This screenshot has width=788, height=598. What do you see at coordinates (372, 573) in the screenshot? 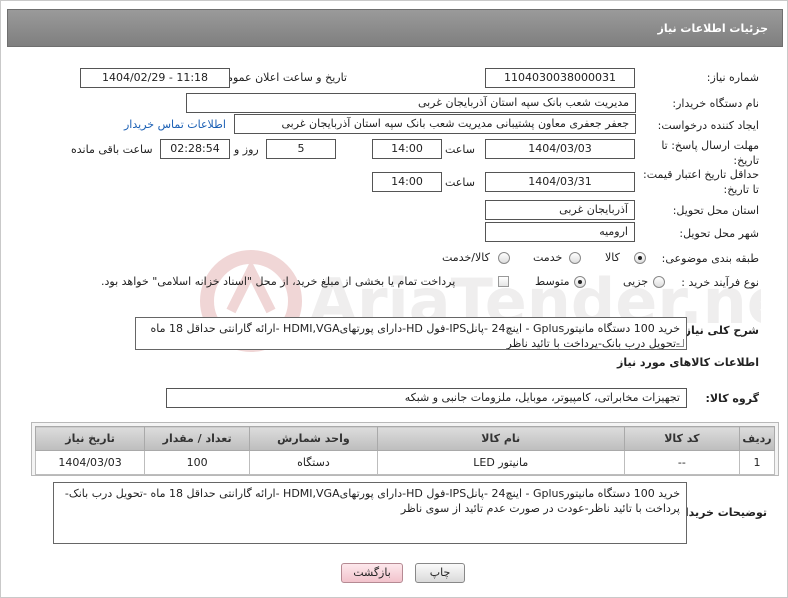
I see `back-button: بازگشت` at bounding box center [372, 573].